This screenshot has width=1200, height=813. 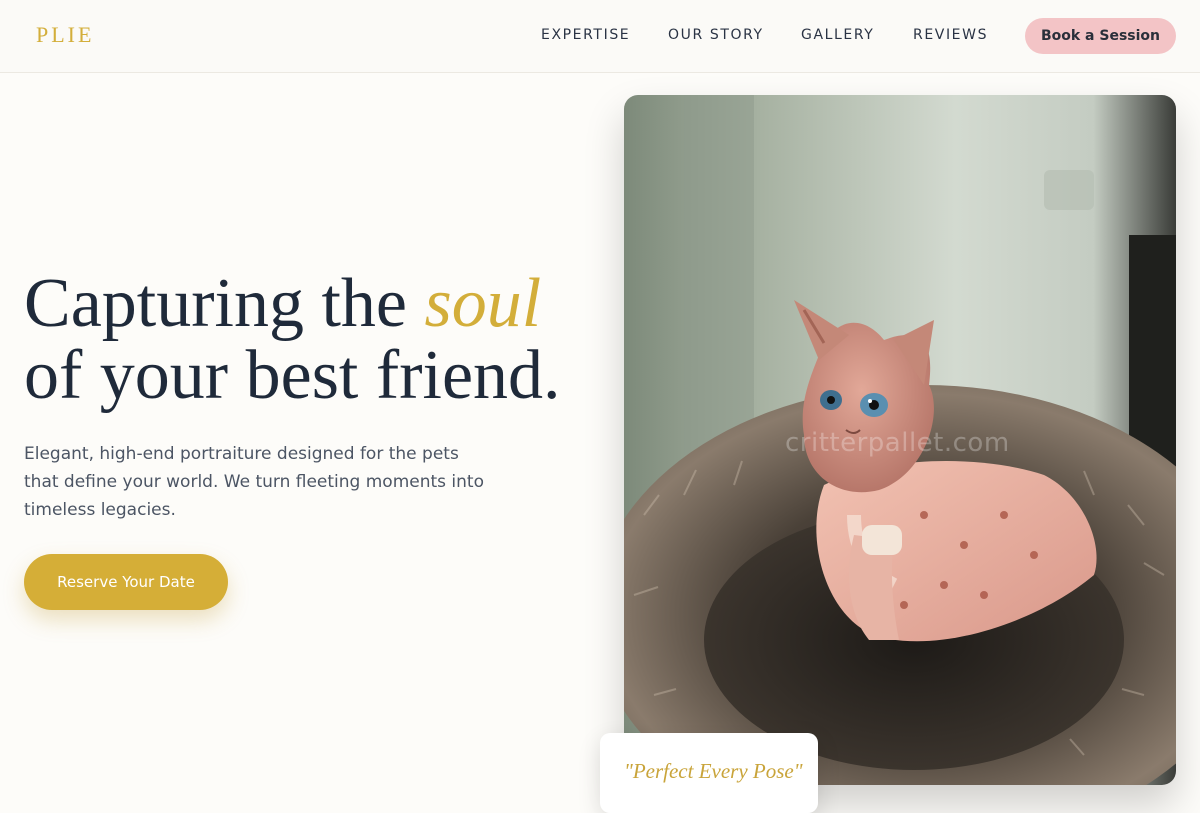 I want to click on photo-watermark: critterpallet.com, so click(x=897, y=443).